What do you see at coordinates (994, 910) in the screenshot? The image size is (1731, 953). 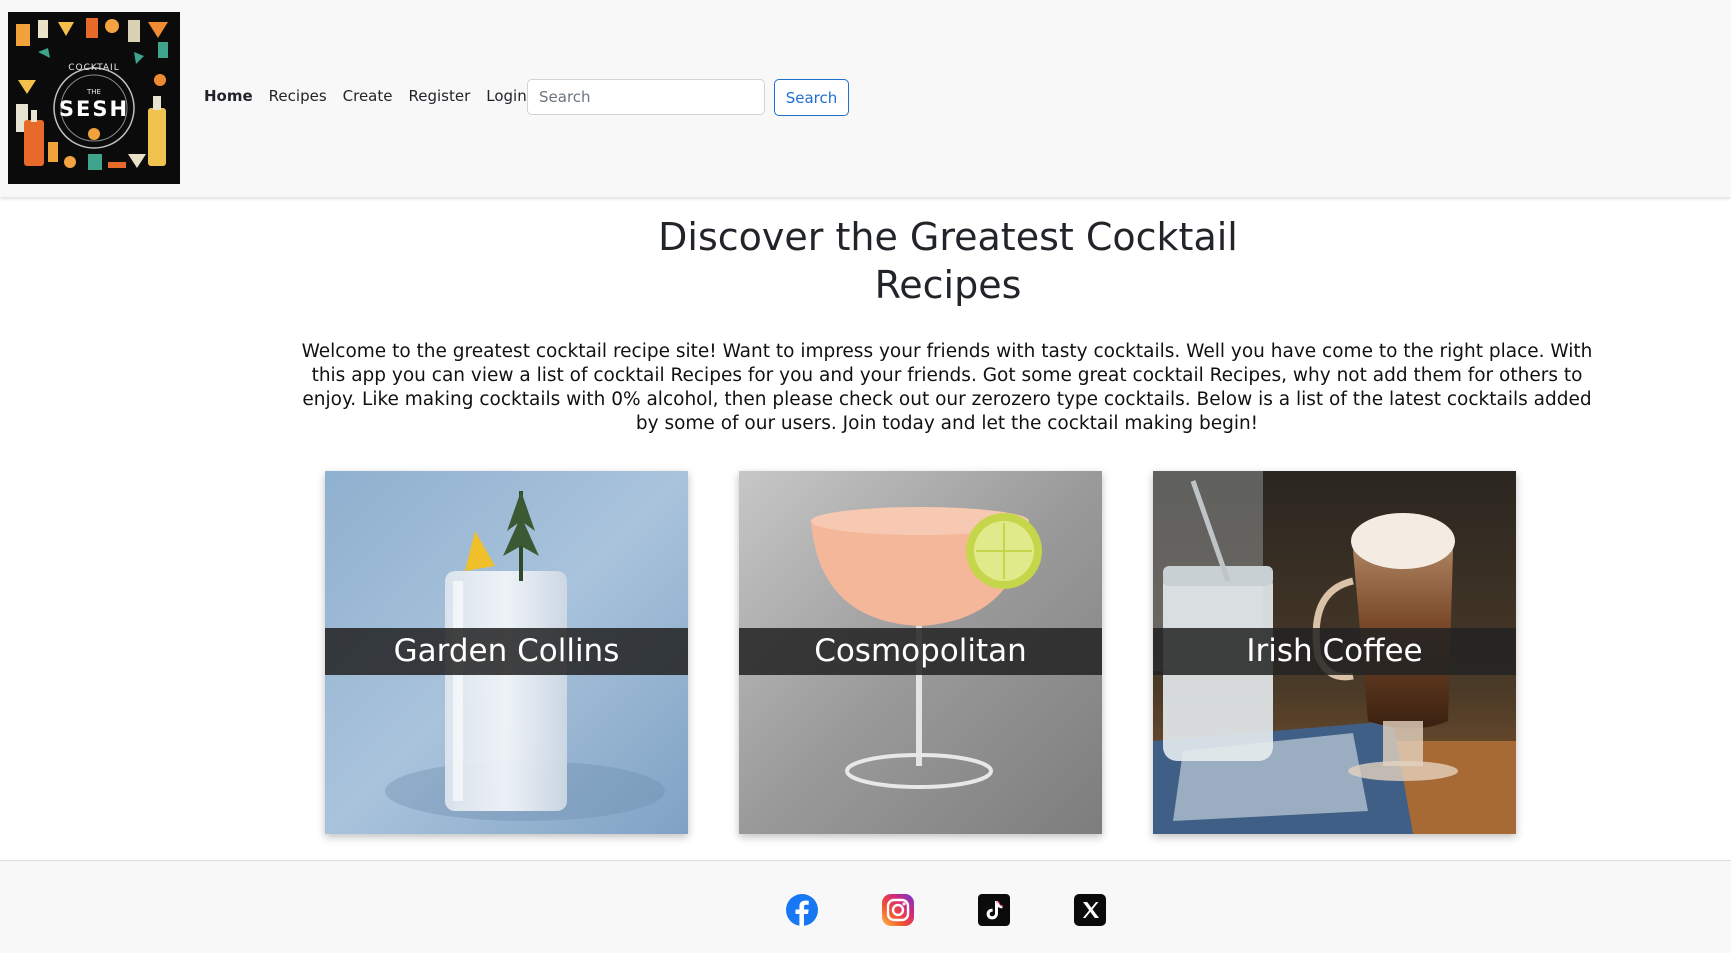 I see `tiktok-icon` at bounding box center [994, 910].